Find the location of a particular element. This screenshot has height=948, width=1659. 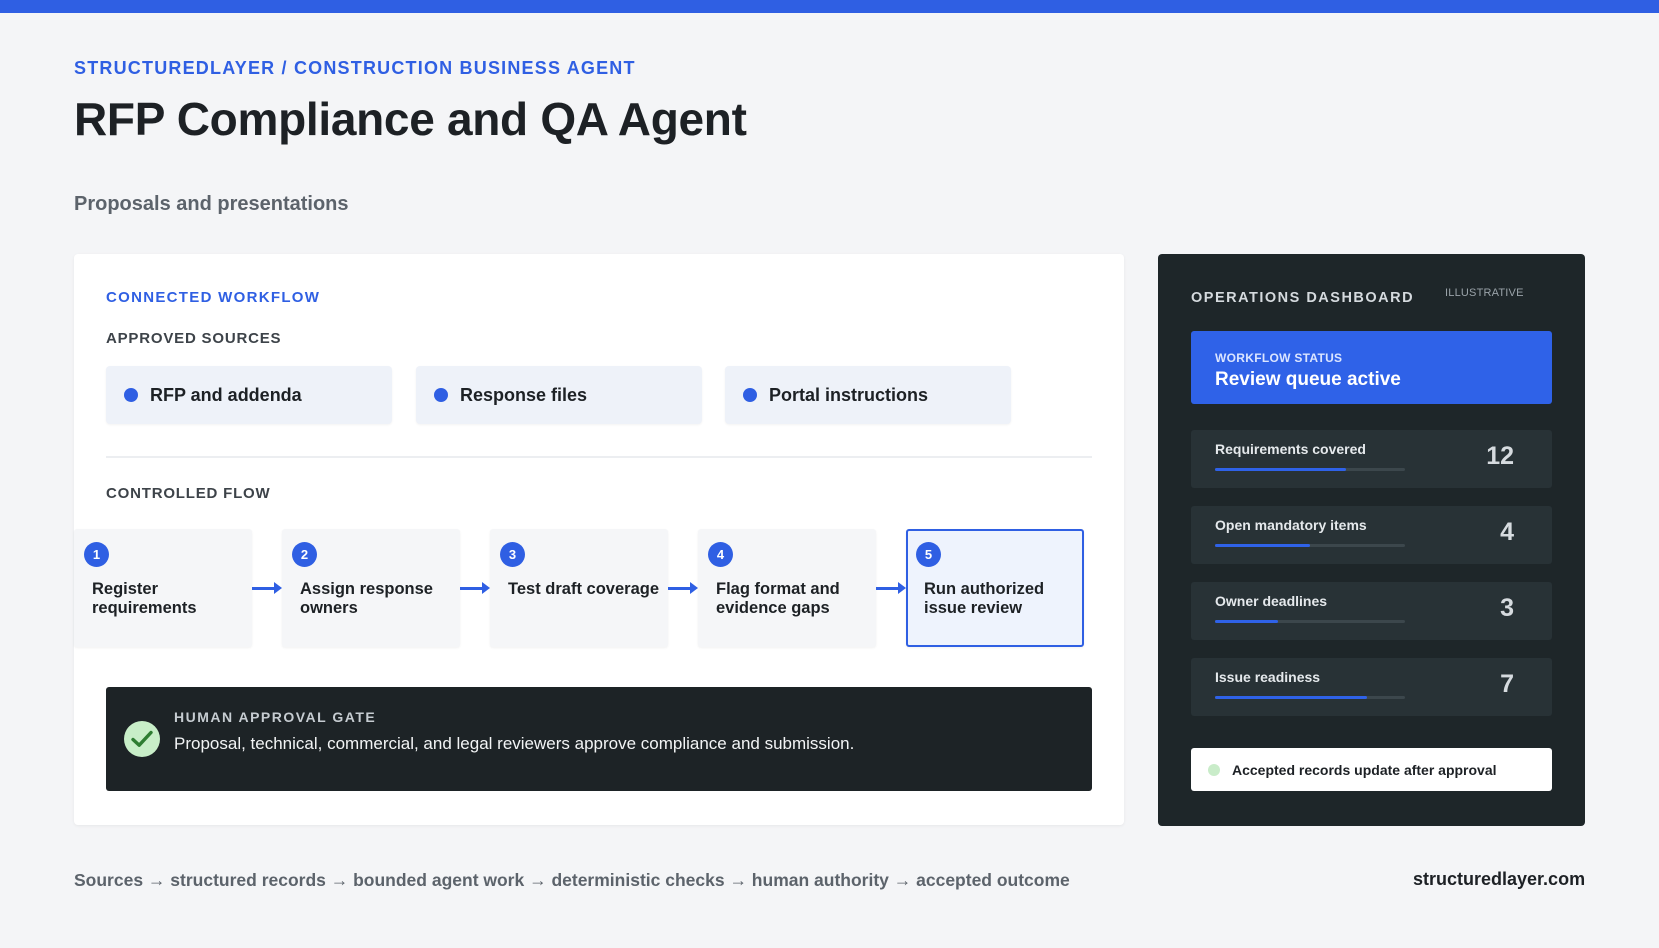

step-label: Assign response owners is located at coordinates (366, 598).